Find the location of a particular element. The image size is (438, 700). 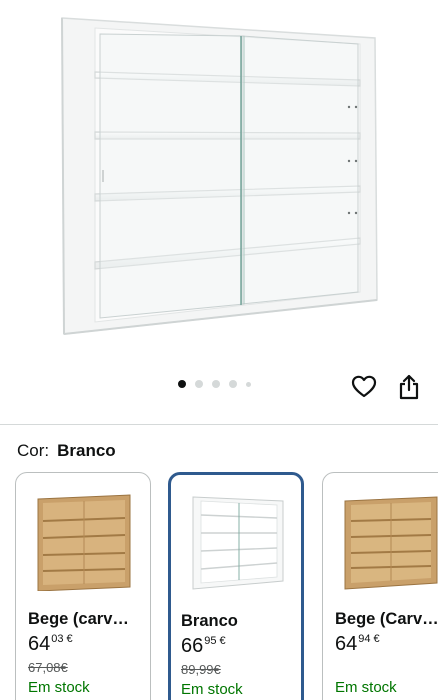

favorite-button is located at coordinates (364, 387).